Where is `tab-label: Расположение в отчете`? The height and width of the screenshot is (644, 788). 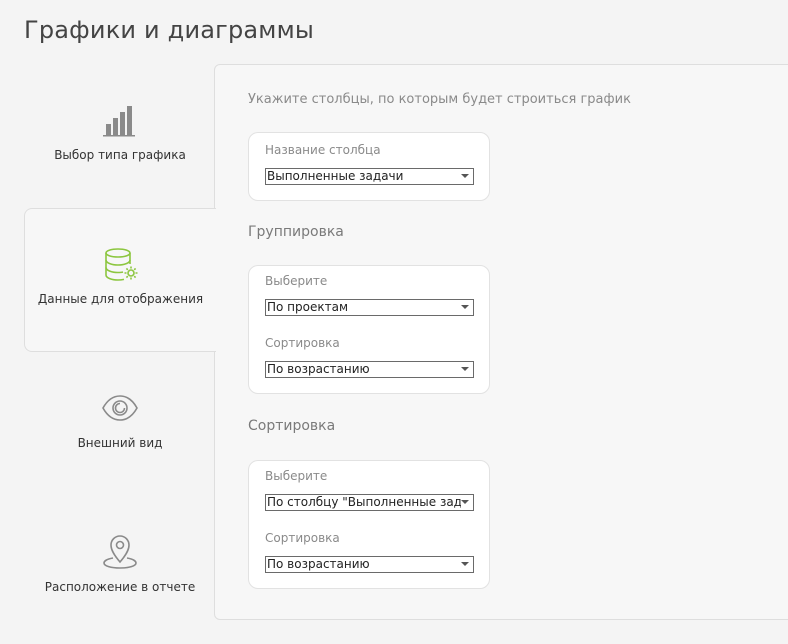 tab-label: Расположение в отчете is located at coordinates (120, 587).